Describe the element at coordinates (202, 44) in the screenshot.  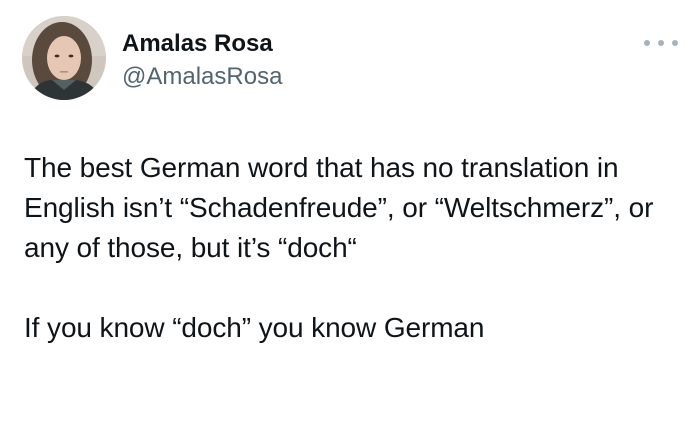
I see `display-name: Amalas Rosa` at that location.